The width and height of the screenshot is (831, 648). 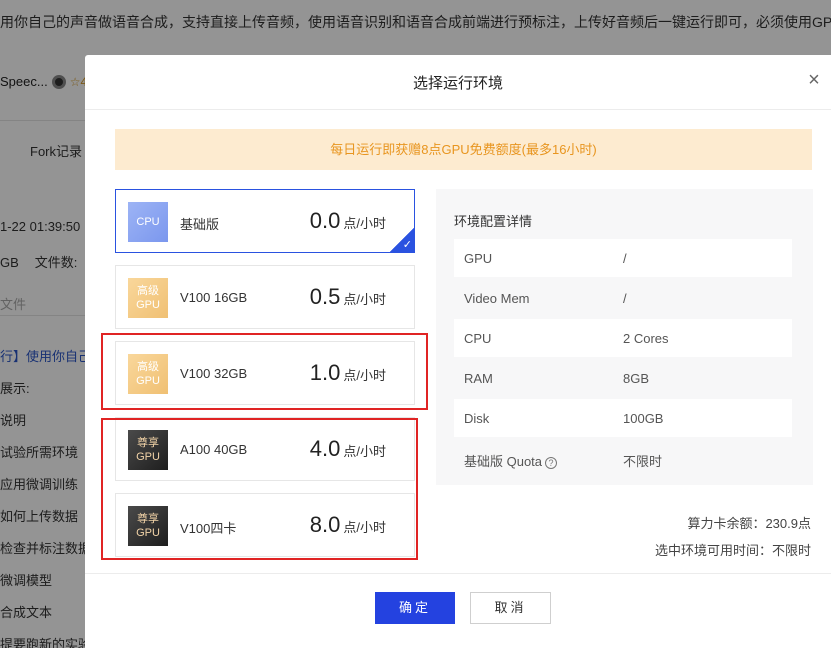 I want to click on env-price: 8.0 点/小时, so click(x=348, y=525).